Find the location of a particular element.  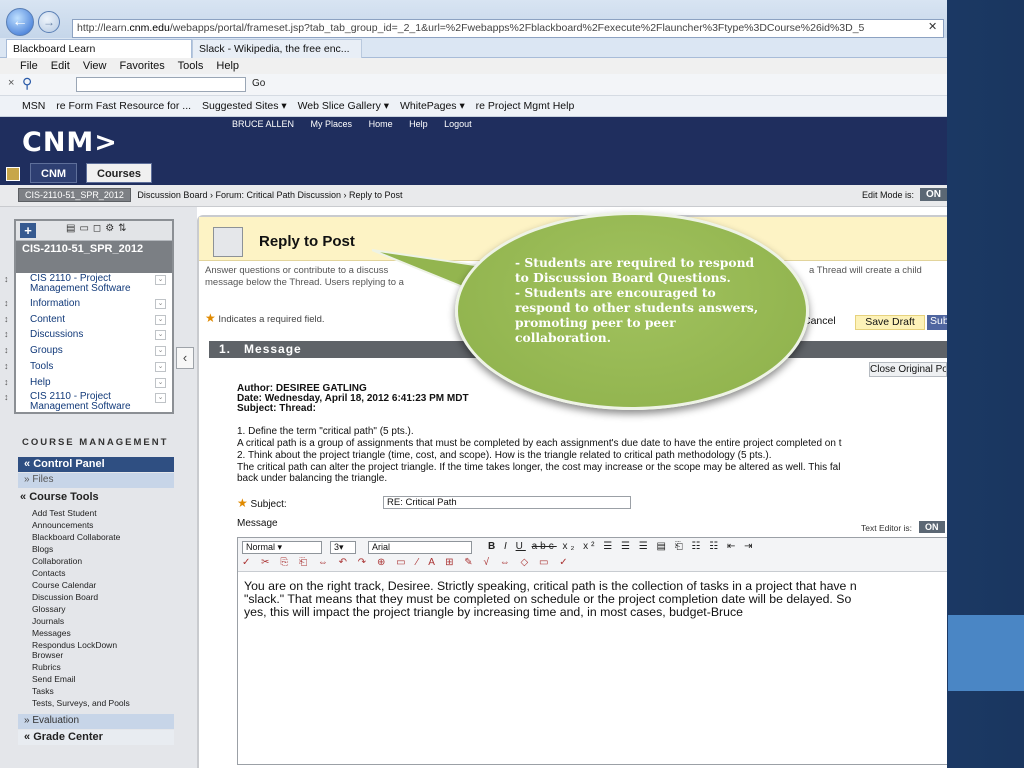

logout-link: Logout is located at coordinates (458, 124).